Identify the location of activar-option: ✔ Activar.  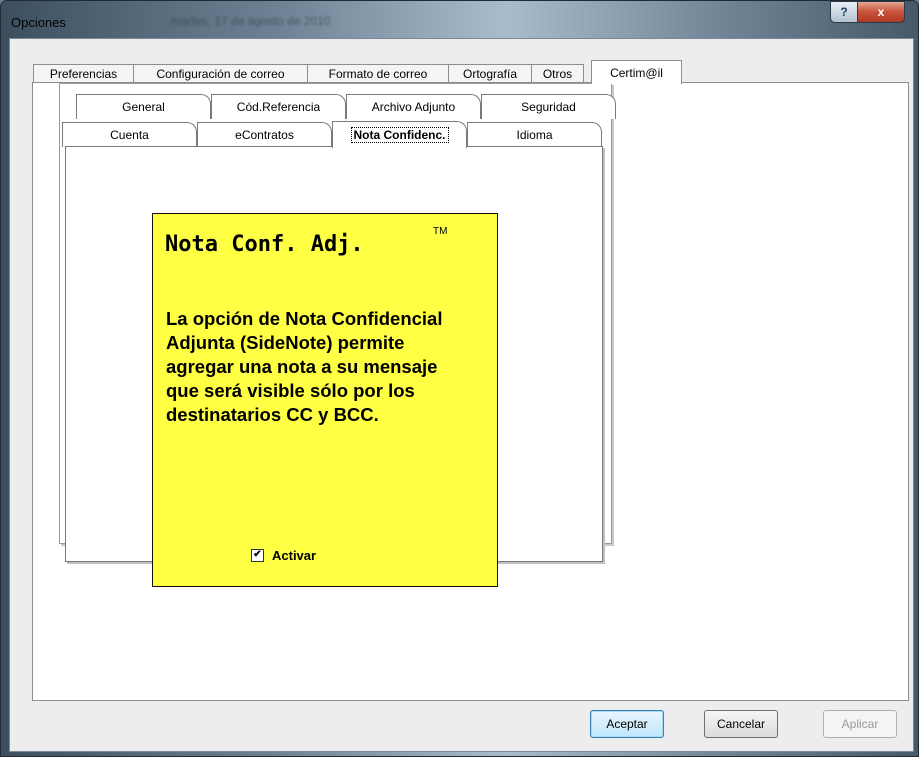
(283, 555).